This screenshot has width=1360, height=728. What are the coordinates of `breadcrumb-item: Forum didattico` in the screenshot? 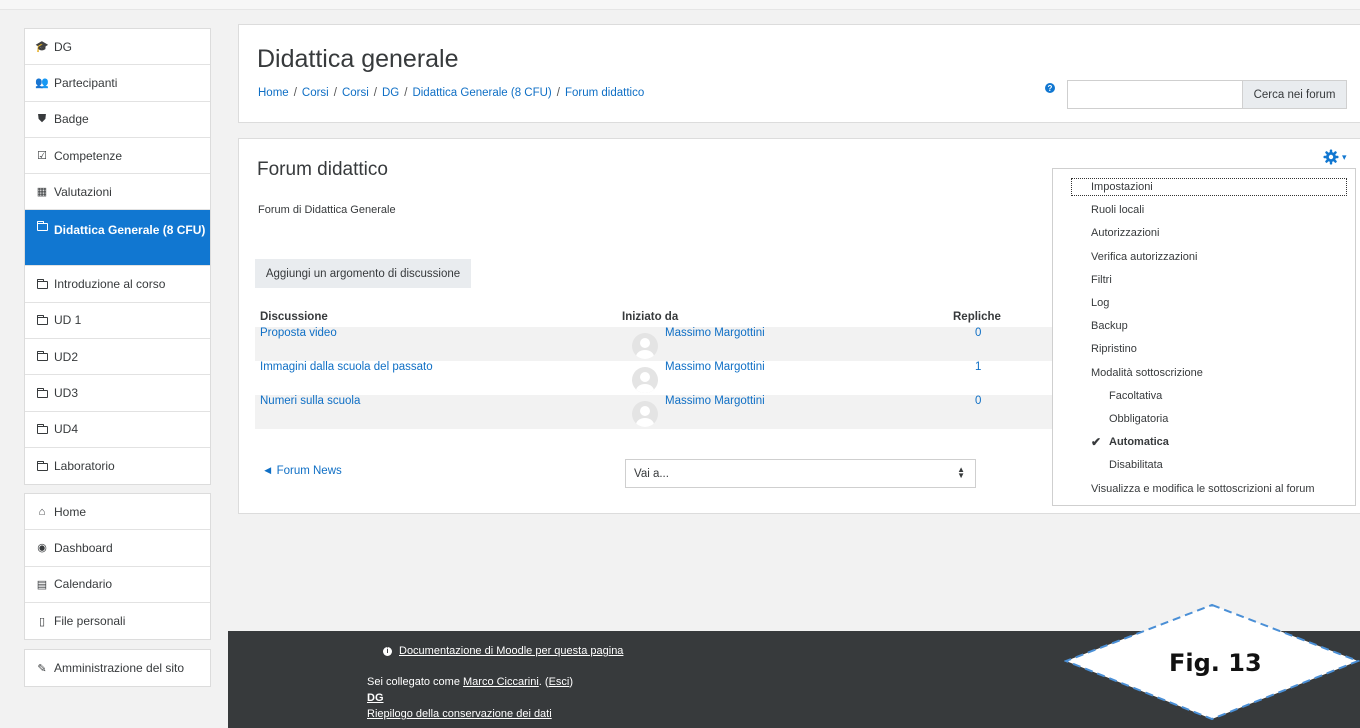 It's located at (604, 93).